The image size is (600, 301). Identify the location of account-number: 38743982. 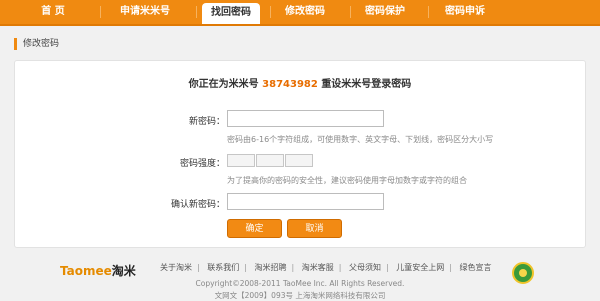
(290, 84).